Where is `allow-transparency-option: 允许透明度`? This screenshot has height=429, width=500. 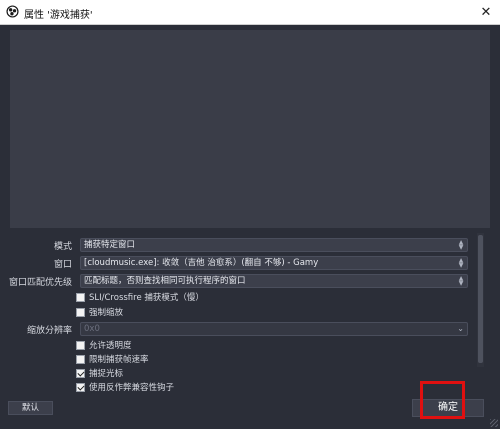
allow-transparency-option: 允许透明度 is located at coordinates (104, 345).